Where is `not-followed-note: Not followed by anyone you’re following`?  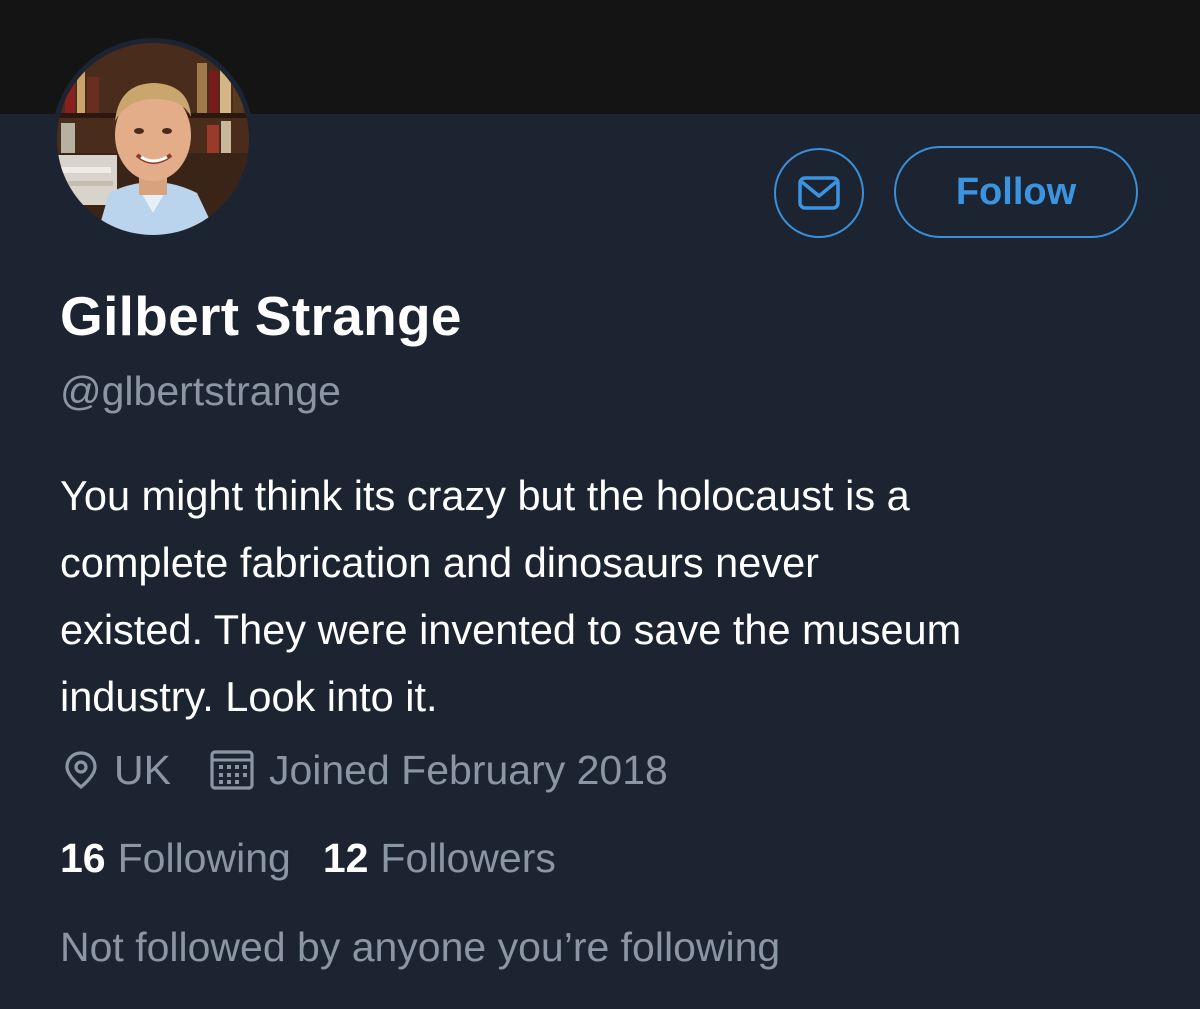
not-followed-note: Not followed by anyone you’re following is located at coordinates (420, 947).